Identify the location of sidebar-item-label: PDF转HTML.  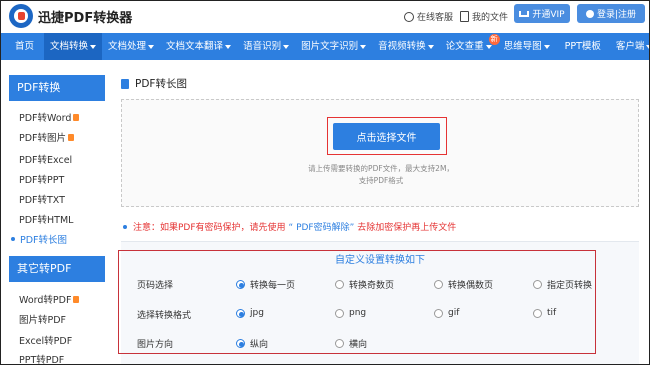
(46, 220).